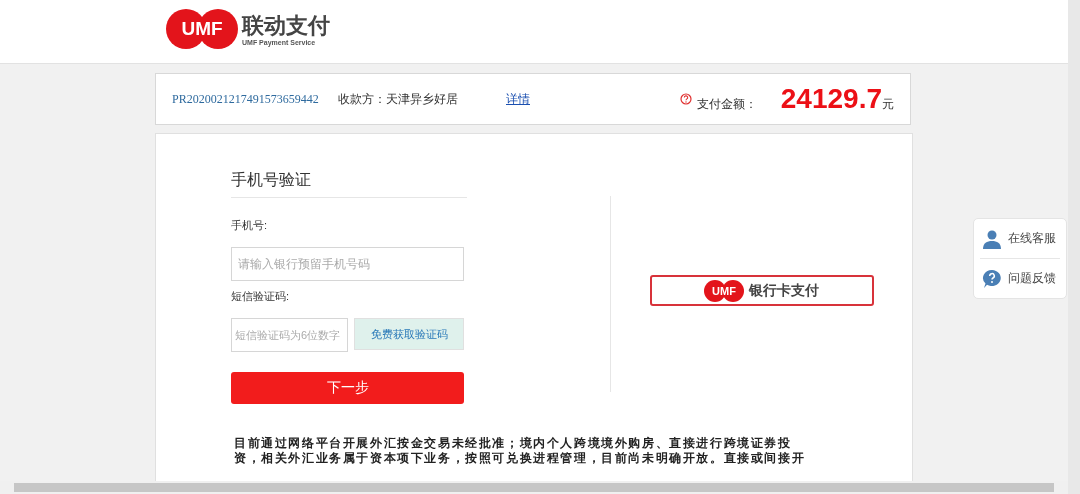  I want to click on next-button: 下一步, so click(347, 388).